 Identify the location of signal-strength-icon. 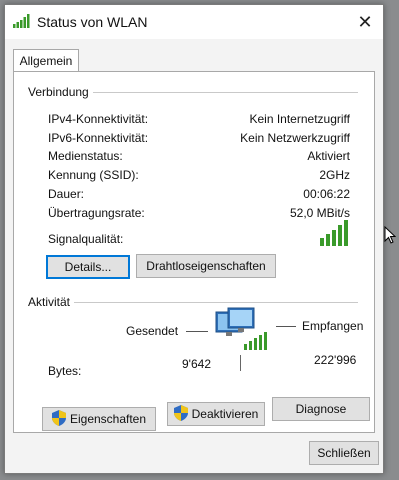
(335, 235).